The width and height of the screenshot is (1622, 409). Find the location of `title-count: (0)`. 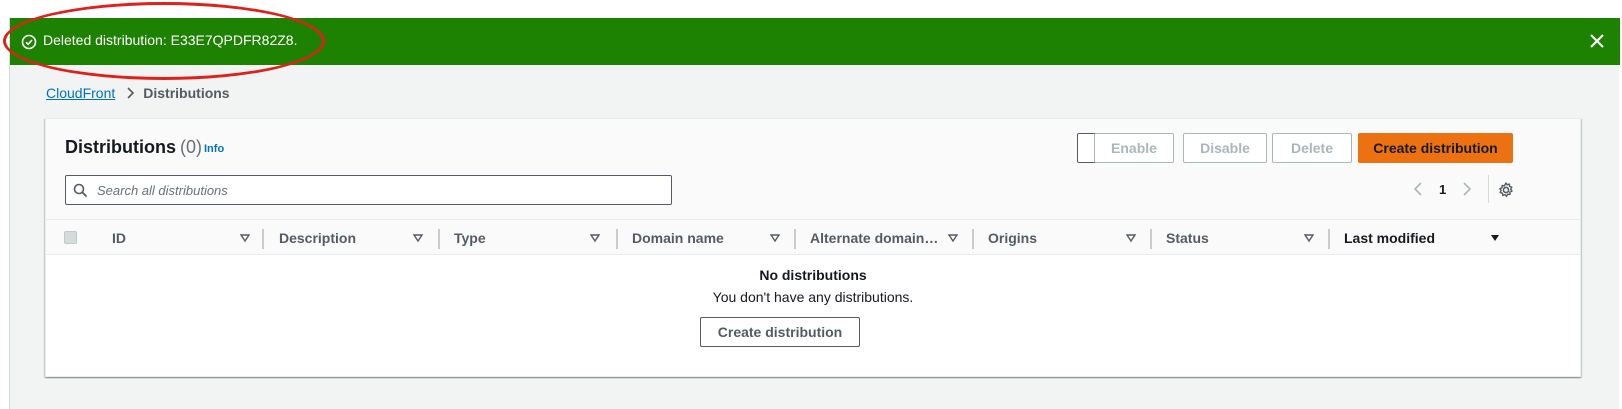

title-count: (0) is located at coordinates (191, 147).